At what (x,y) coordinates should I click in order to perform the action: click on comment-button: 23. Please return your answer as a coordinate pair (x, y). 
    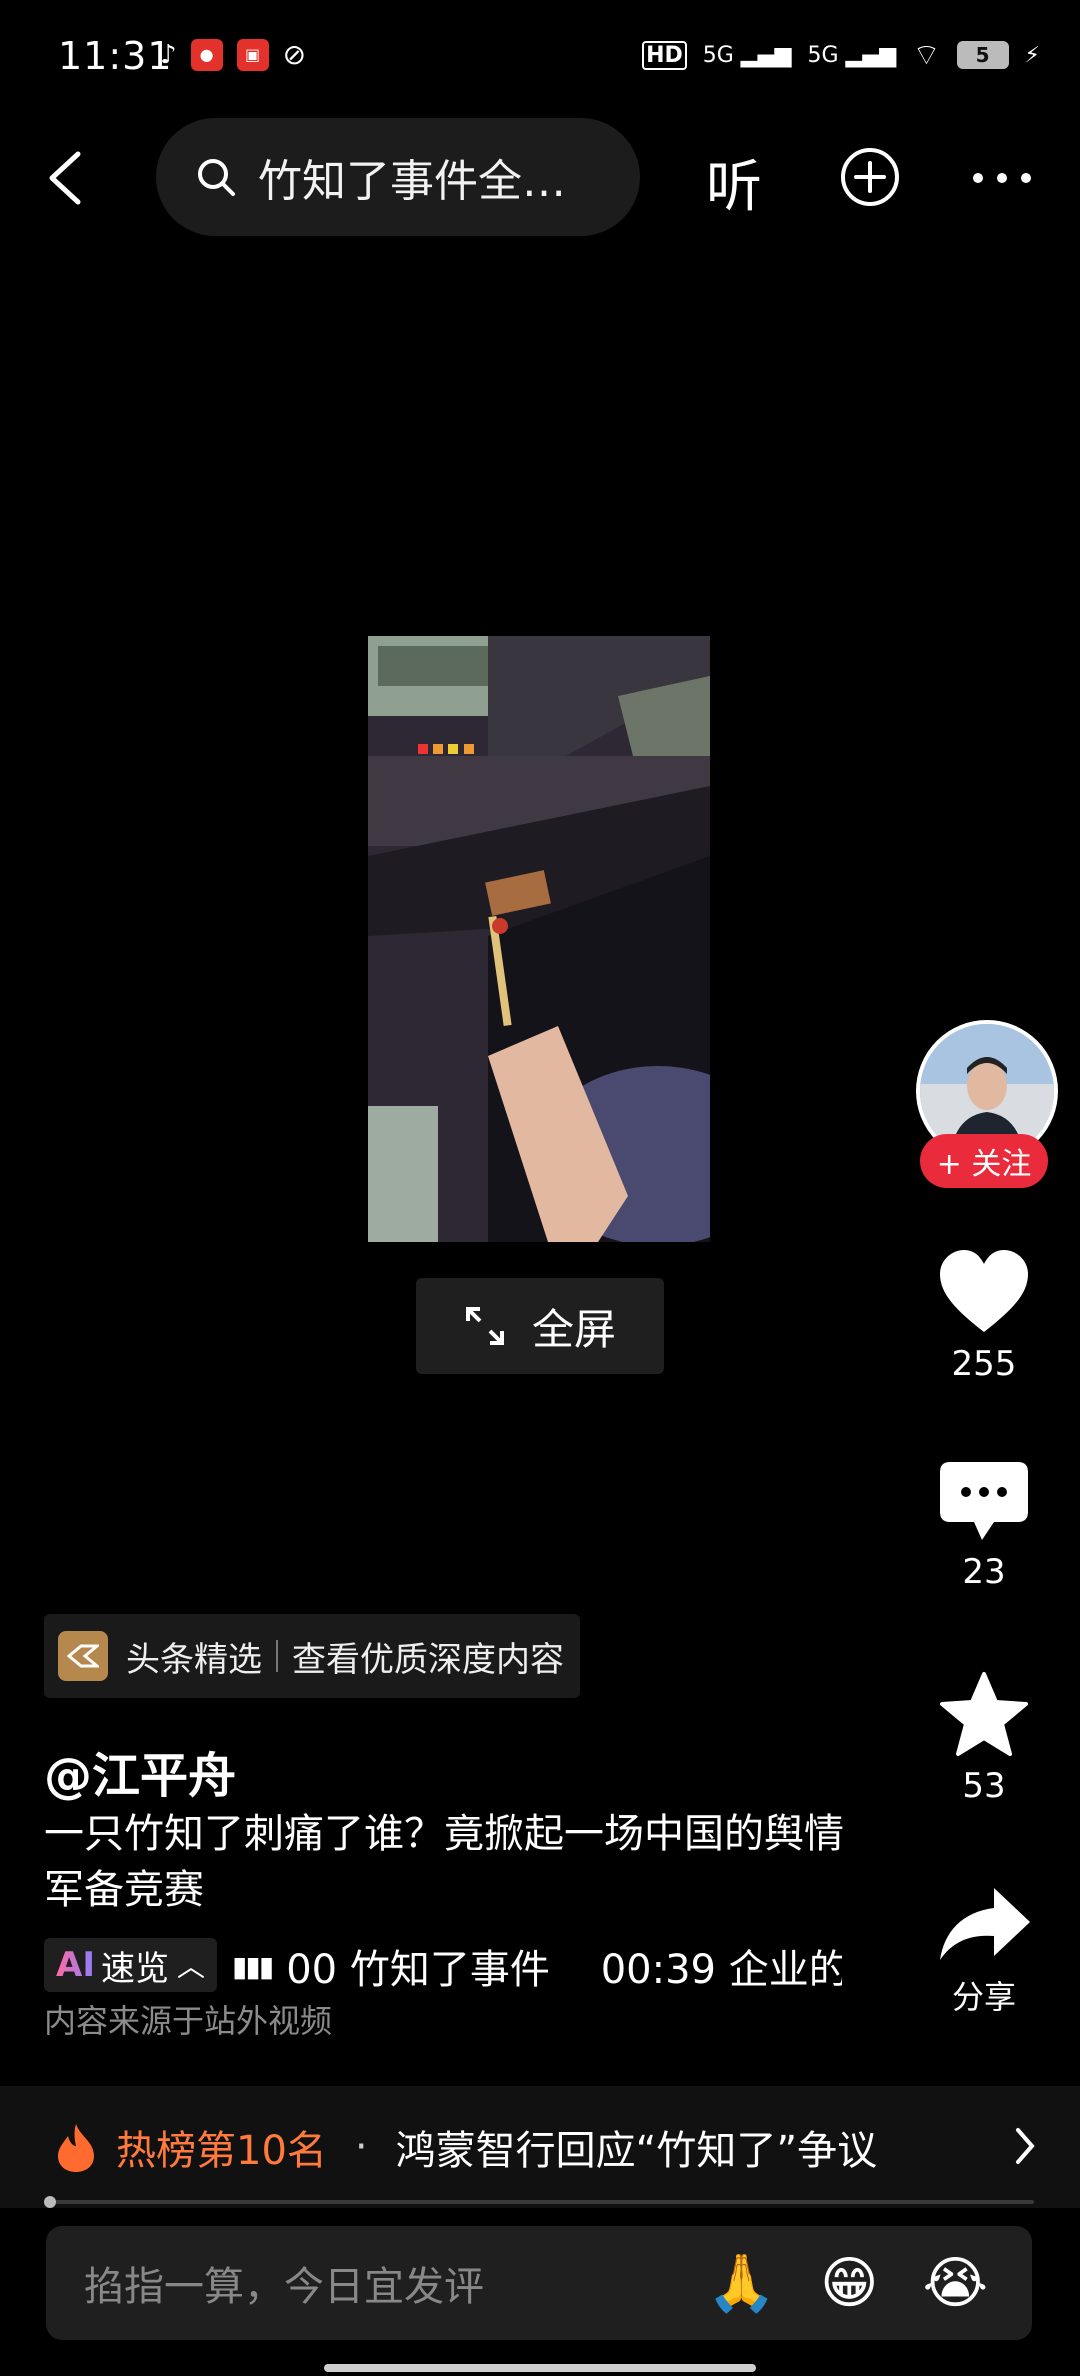
    Looking at the image, I should click on (984, 1526).